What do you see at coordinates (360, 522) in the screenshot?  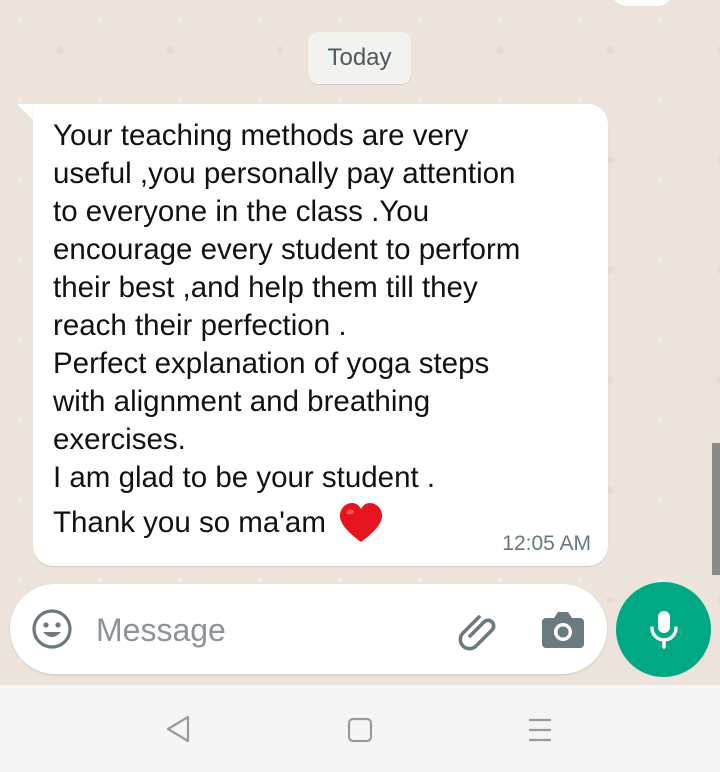 I see `red-heart-emoji-icon` at bounding box center [360, 522].